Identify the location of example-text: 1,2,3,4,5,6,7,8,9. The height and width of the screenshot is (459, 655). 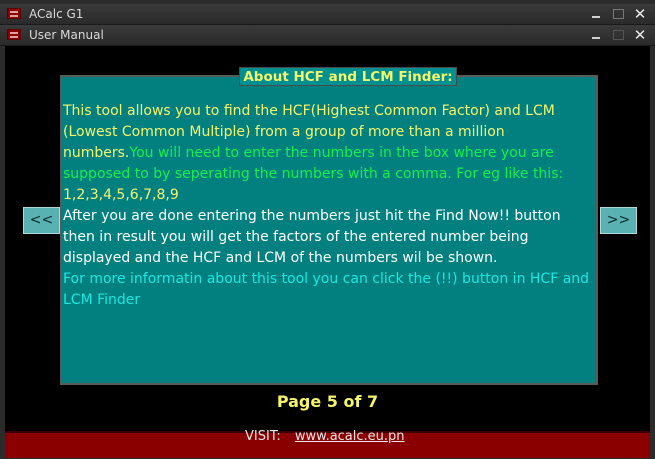
(121, 195).